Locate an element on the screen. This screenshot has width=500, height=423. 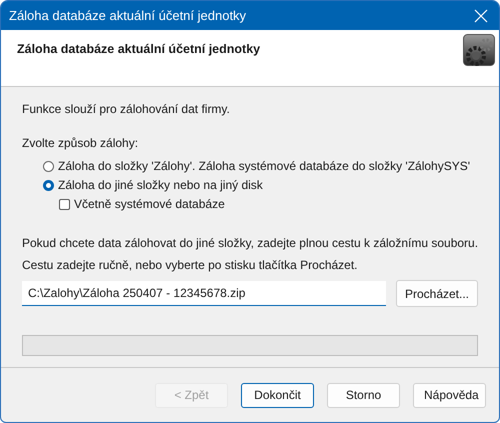
window-title: Záloha databáze aktuální účetní jednotky is located at coordinates (127, 15).